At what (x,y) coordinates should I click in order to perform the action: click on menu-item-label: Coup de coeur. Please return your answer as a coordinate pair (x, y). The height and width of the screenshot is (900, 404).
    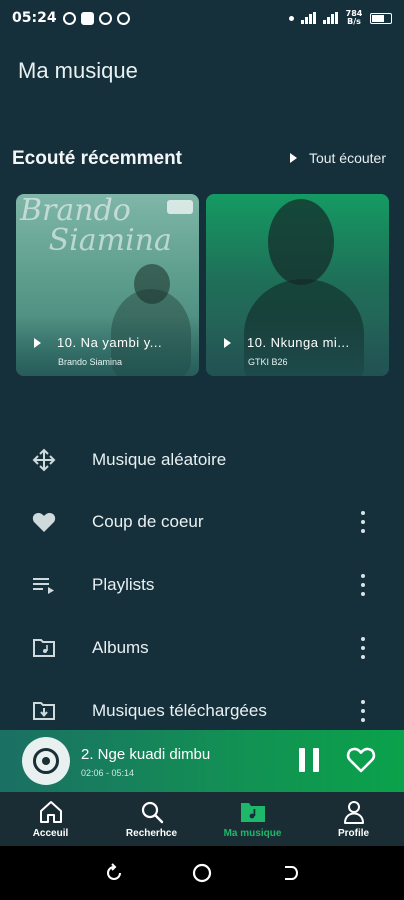
    Looking at the image, I should click on (148, 521).